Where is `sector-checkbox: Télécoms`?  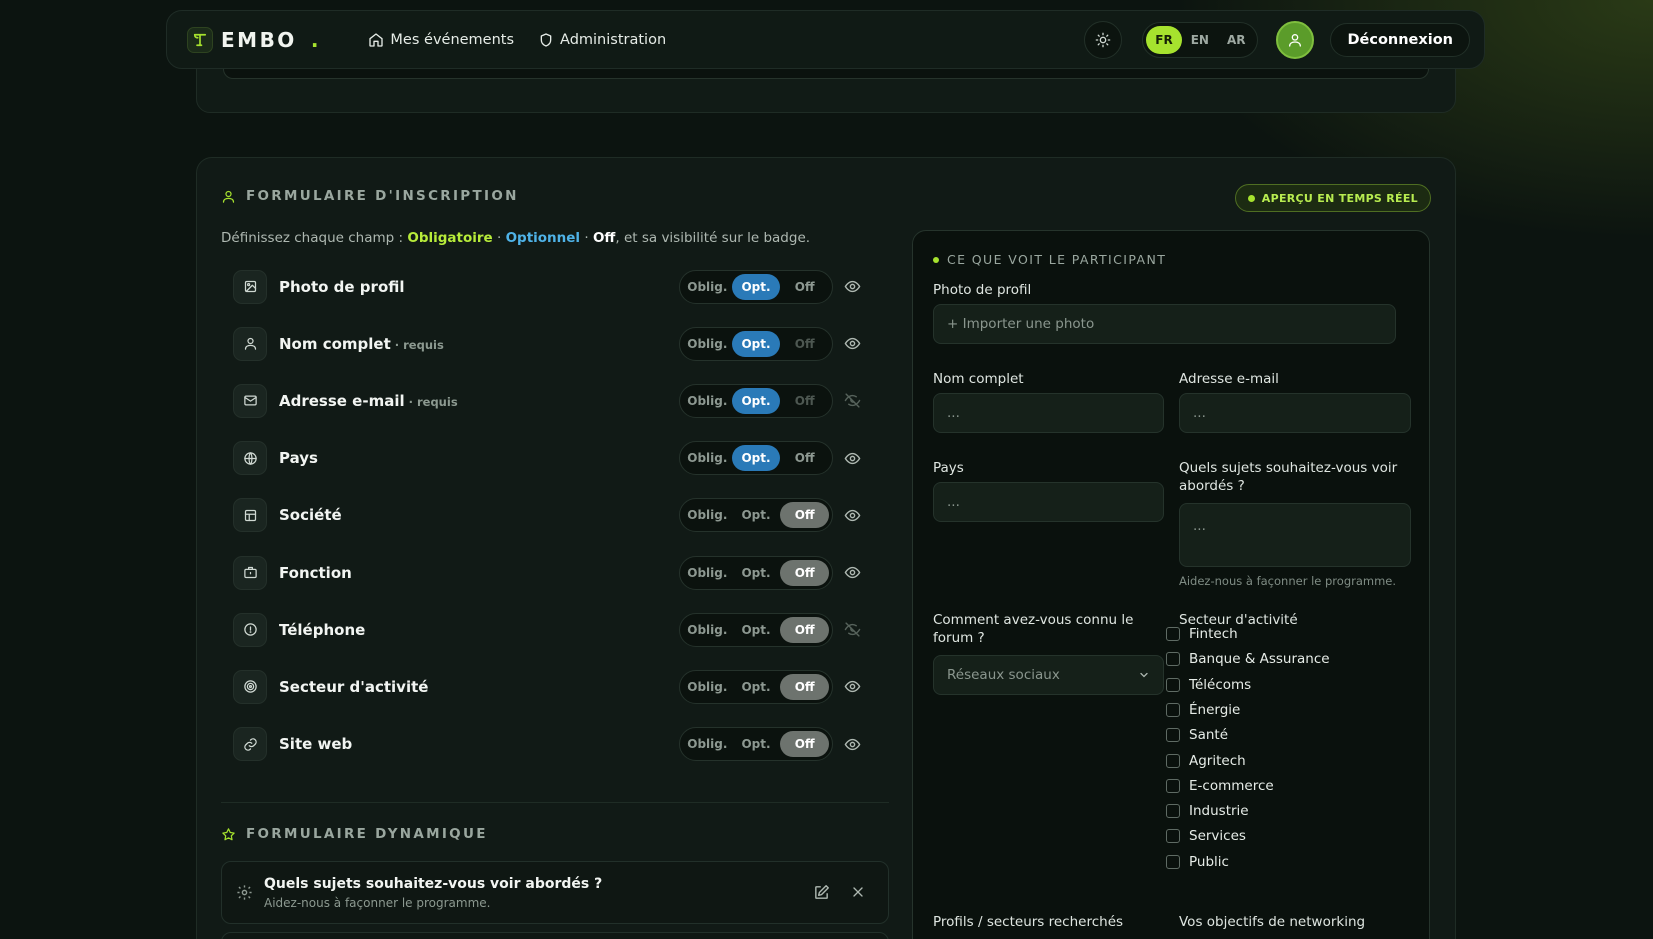
sector-checkbox: Télécoms is located at coordinates (1208, 685).